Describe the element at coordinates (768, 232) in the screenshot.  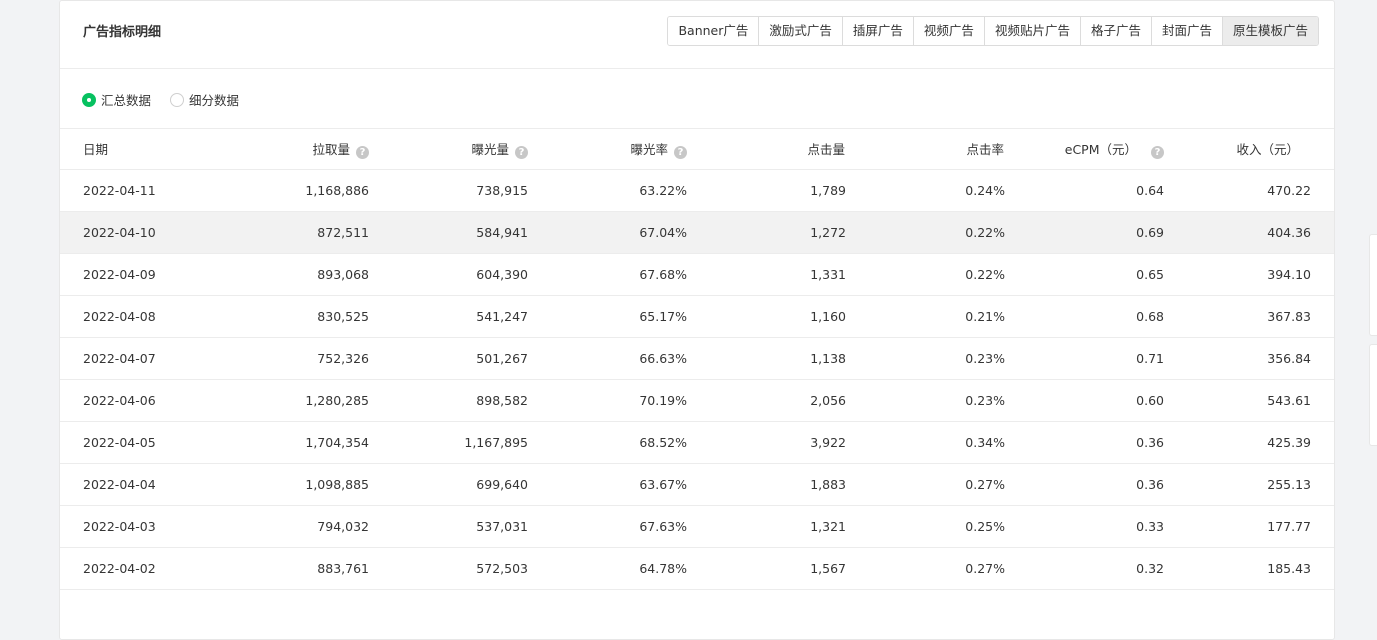
I see `cell-clicks: 1,272` at that location.